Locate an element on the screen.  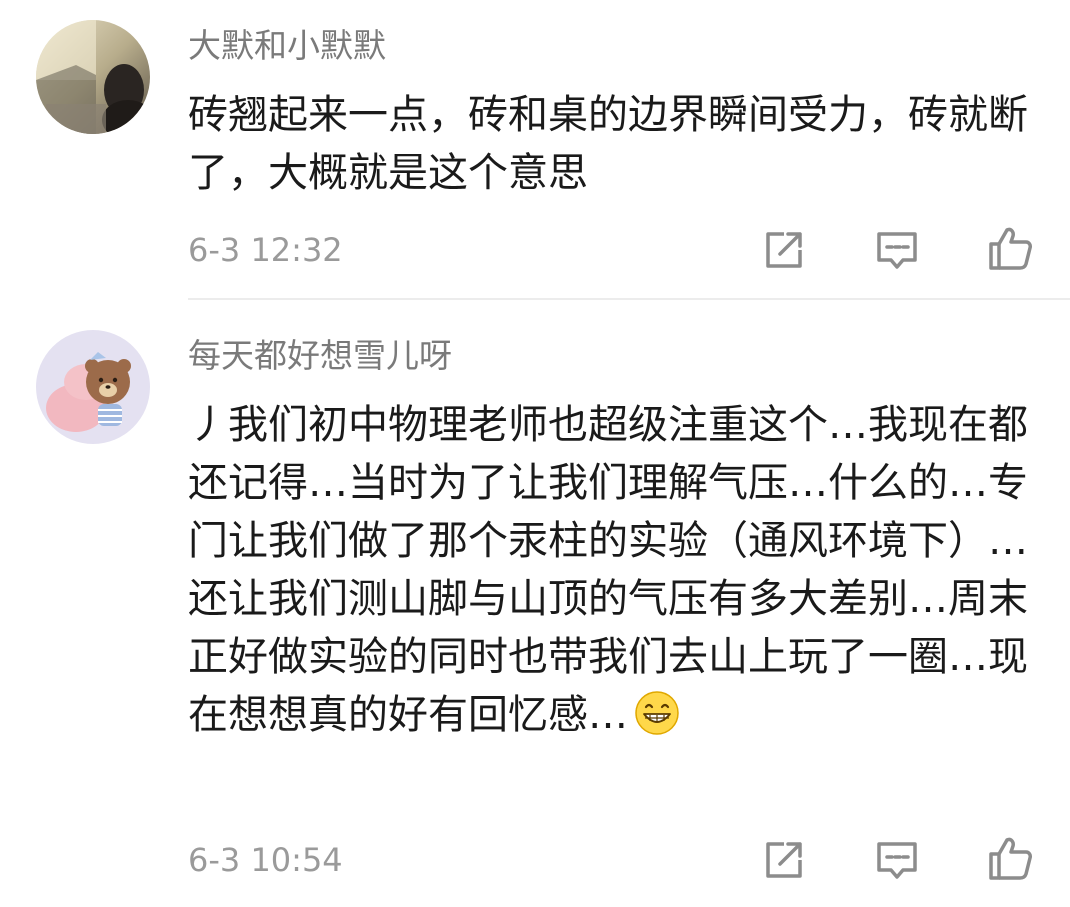
avatar-cartoon is located at coordinates (93, 387).